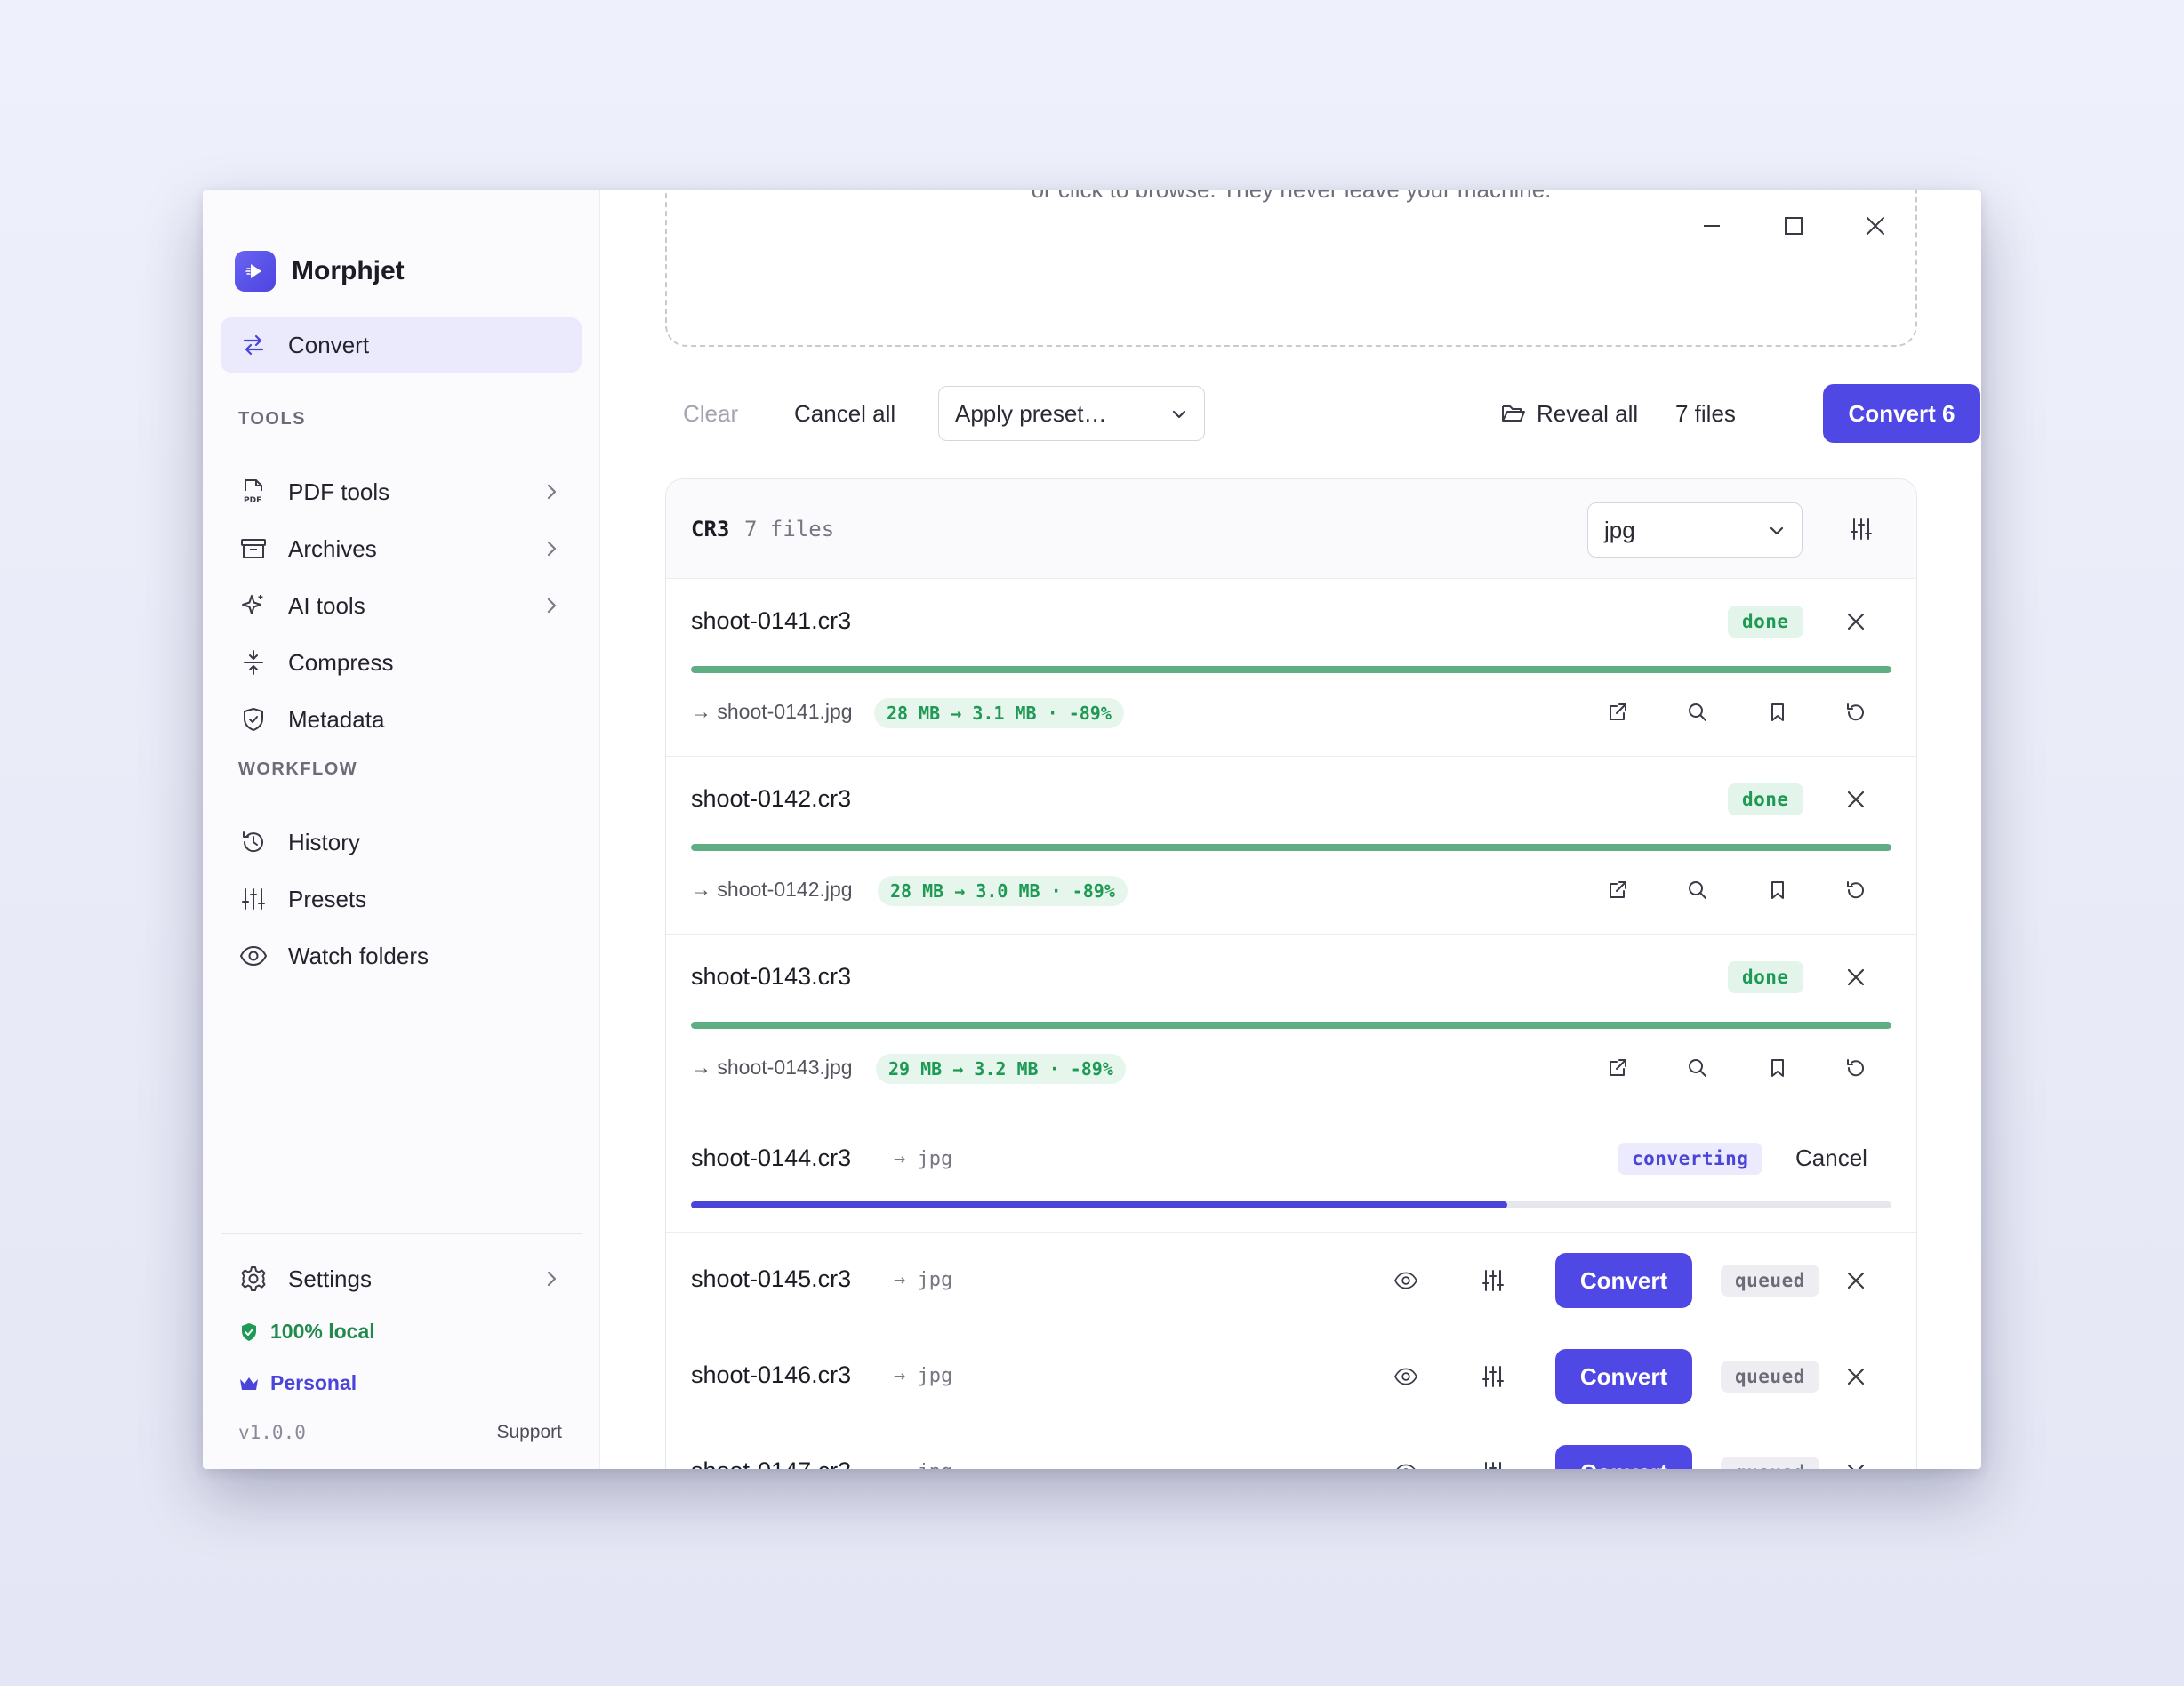  I want to click on history-icon, so click(253, 842).